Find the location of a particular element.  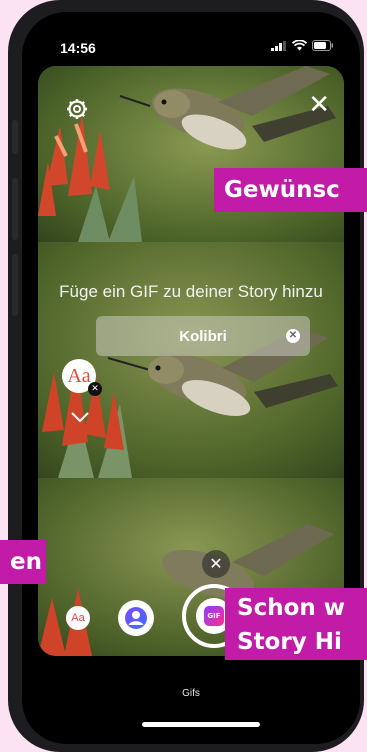

gif-icon: GIF is located at coordinates (214, 616).